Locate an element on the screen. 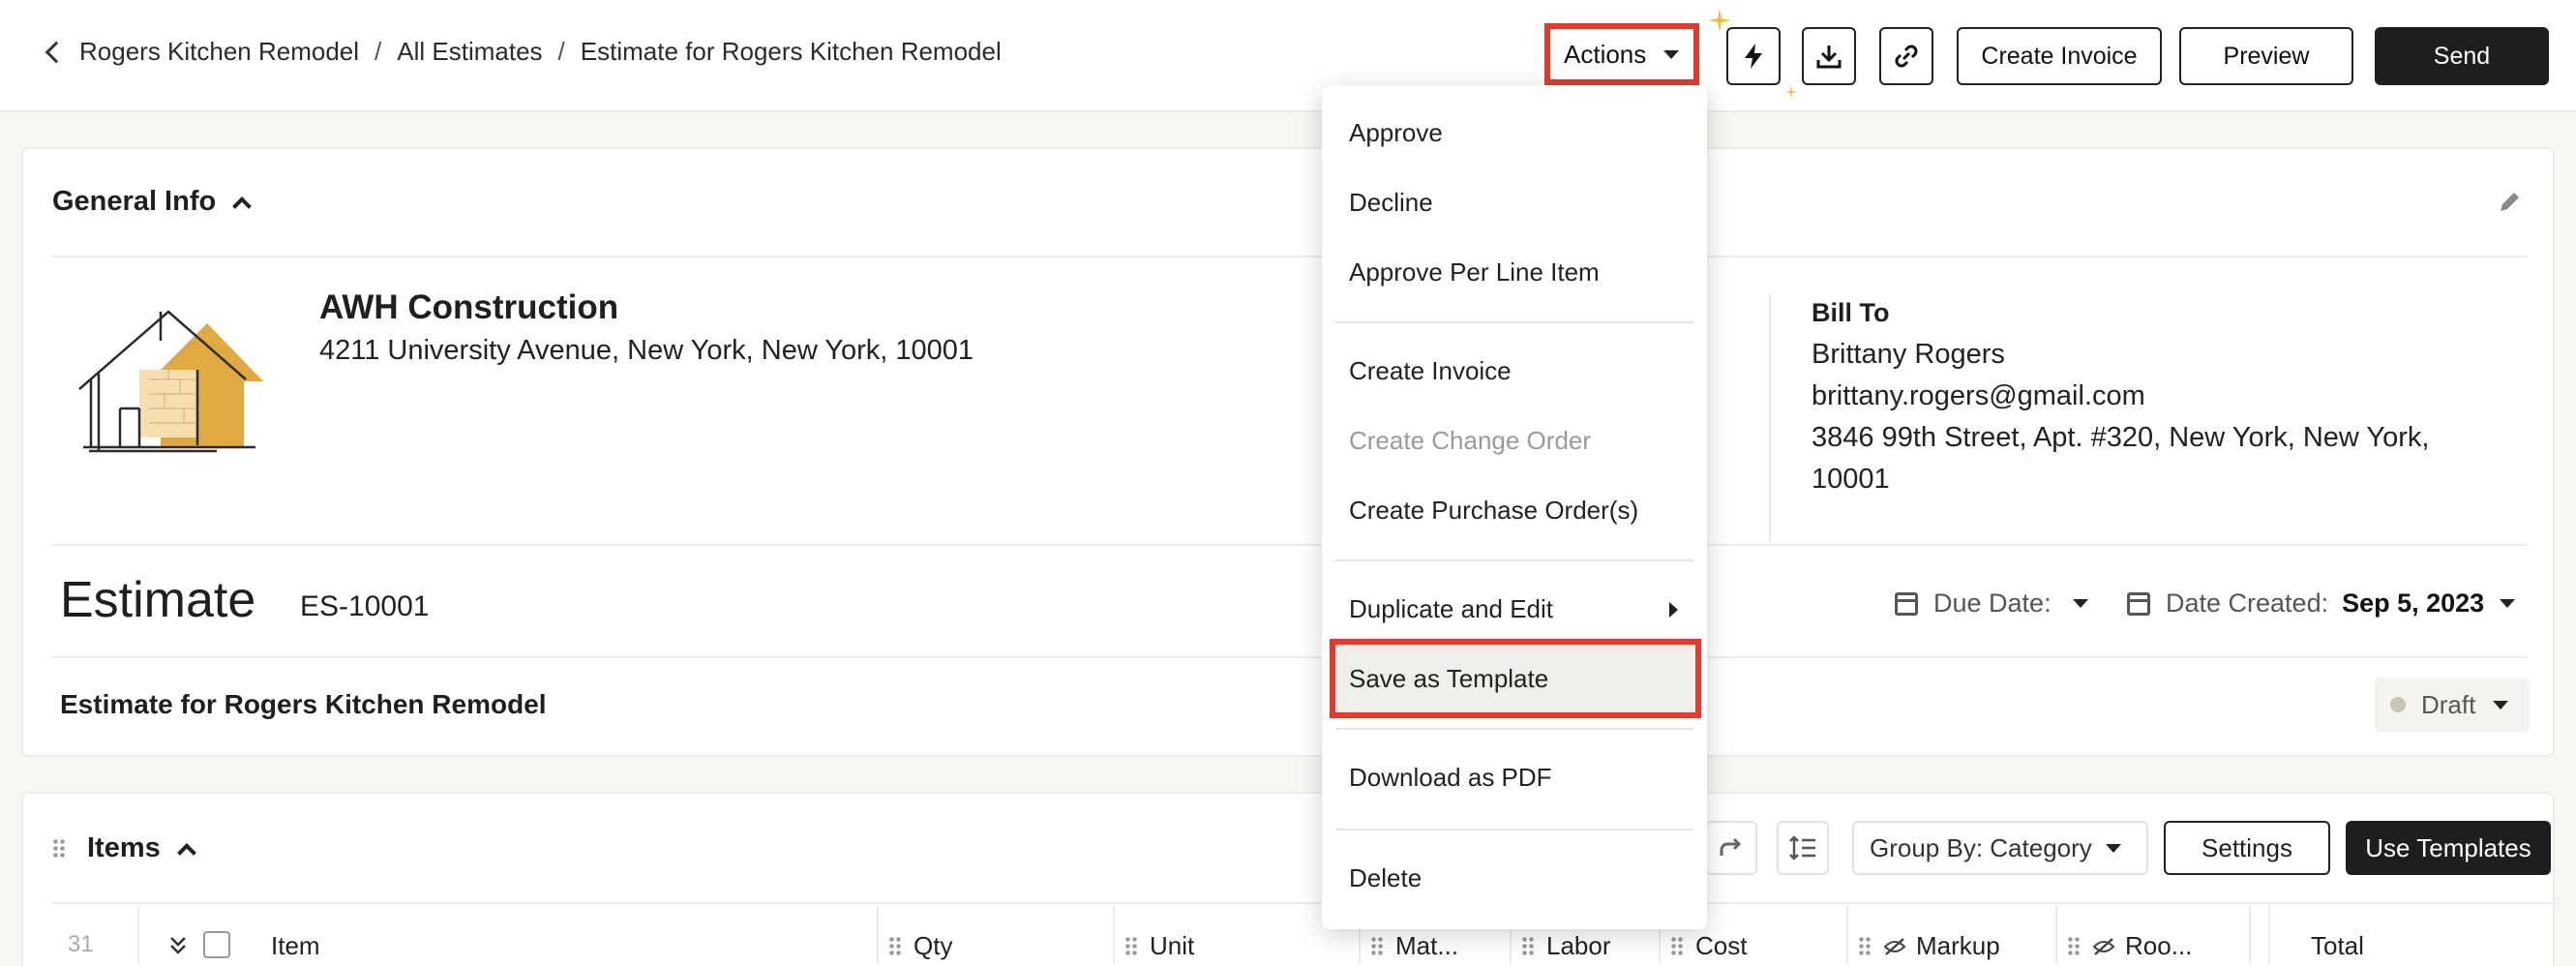  due-date-label: Due Date: is located at coordinates (1992, 603).